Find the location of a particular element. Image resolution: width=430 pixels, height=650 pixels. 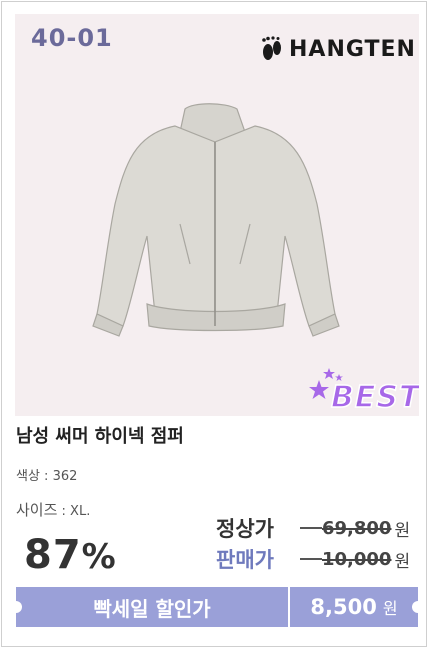

promo-price-bar: 빡세일 할인가 8,500 원 is located at coordinates (217, 607).